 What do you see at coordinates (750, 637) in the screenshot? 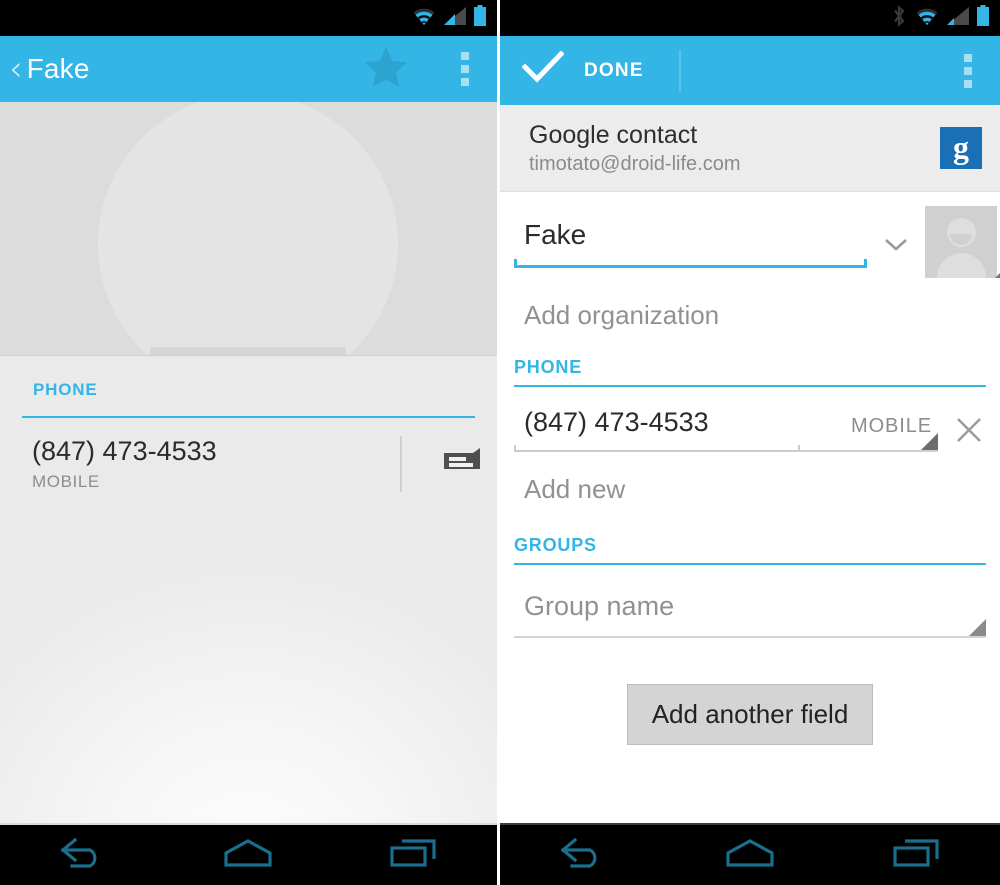
I see `group-name-underline` at bounding box center [750, 637].